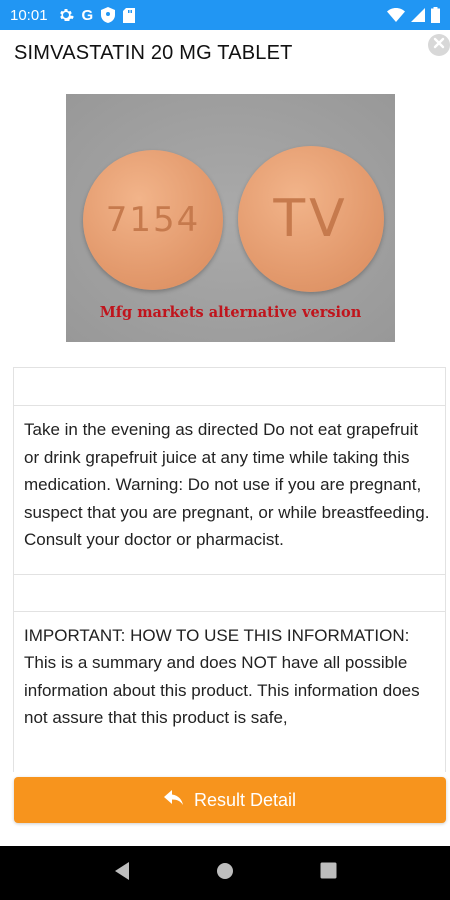  I want to click on battery-icon, so click(435, 15).